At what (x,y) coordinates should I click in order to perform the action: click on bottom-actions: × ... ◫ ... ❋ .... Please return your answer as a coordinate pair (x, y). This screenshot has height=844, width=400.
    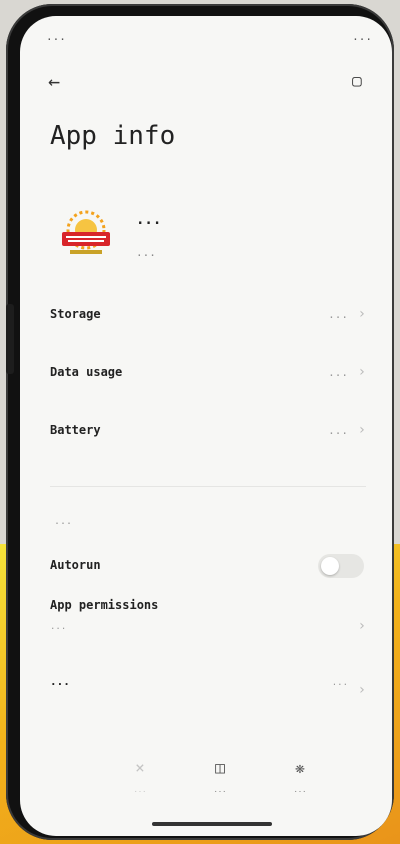
    Looking at the image, I should click on (226, 783).